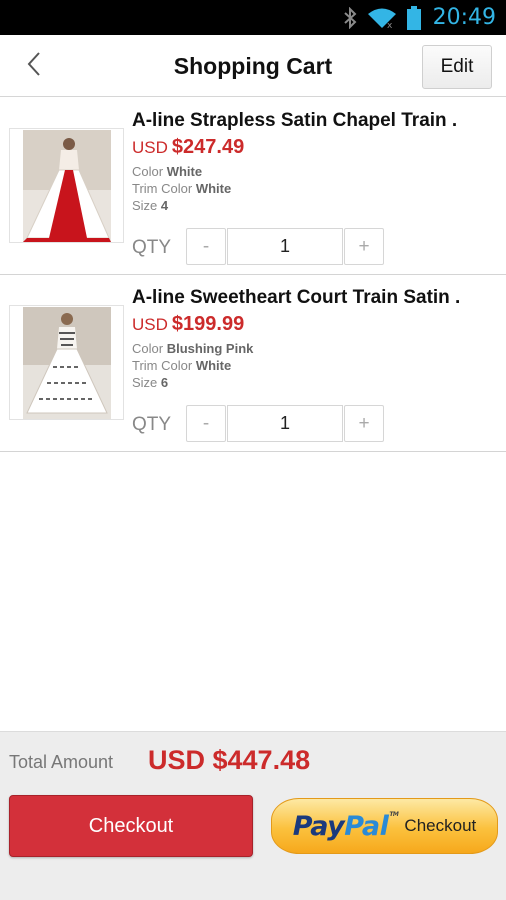 This screenshot has width=506, height=900. What do you see at coordinates (350, 17) in the screenshot?
I see `bluetooth-icon` at bounding box center [350, 17].